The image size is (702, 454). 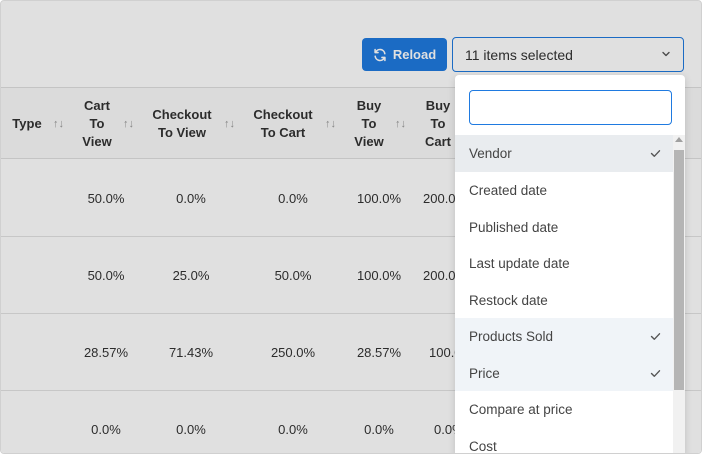 What do you see at coordinates (508, 300) in the screenshot?
I see `option-label: Restock date` at bounding box center [508, 300].